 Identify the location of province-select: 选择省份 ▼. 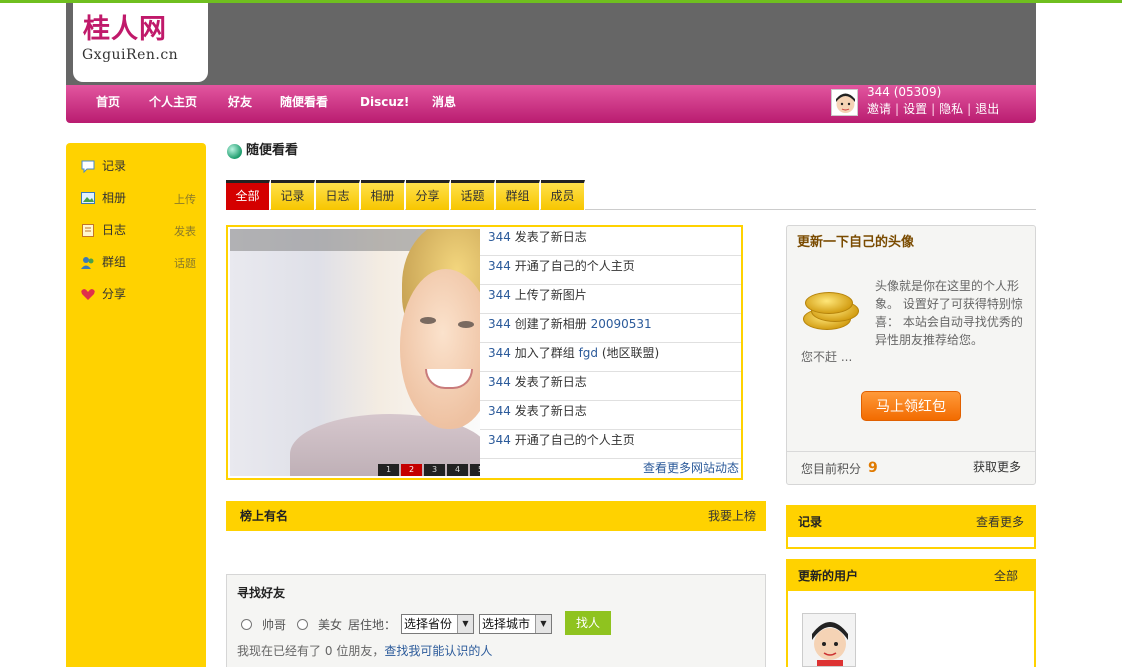
(437, 624).